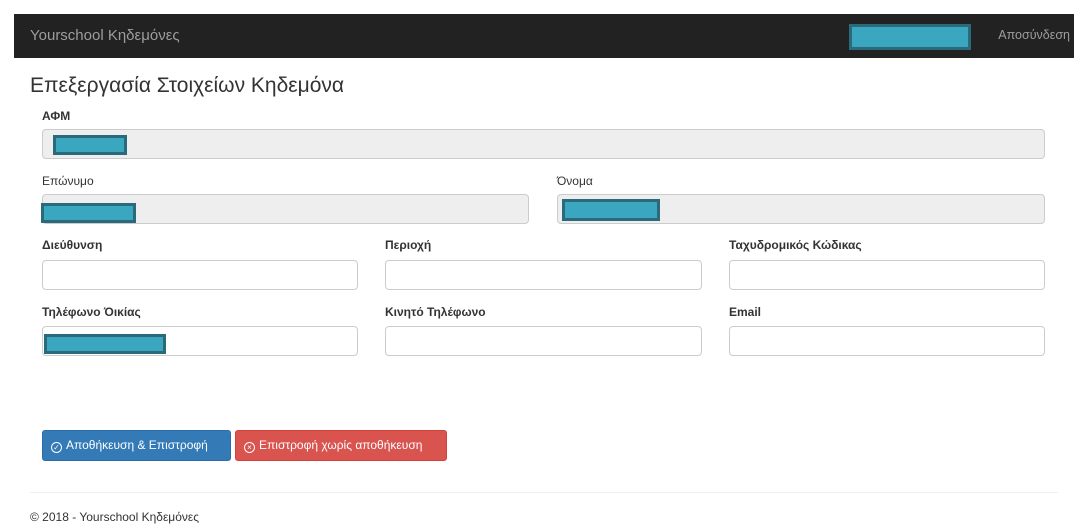 Image resolution: width=1086 pixels, height=525 pixels. I want to click on surname-label: Επώνυμο, so click(68, 181).